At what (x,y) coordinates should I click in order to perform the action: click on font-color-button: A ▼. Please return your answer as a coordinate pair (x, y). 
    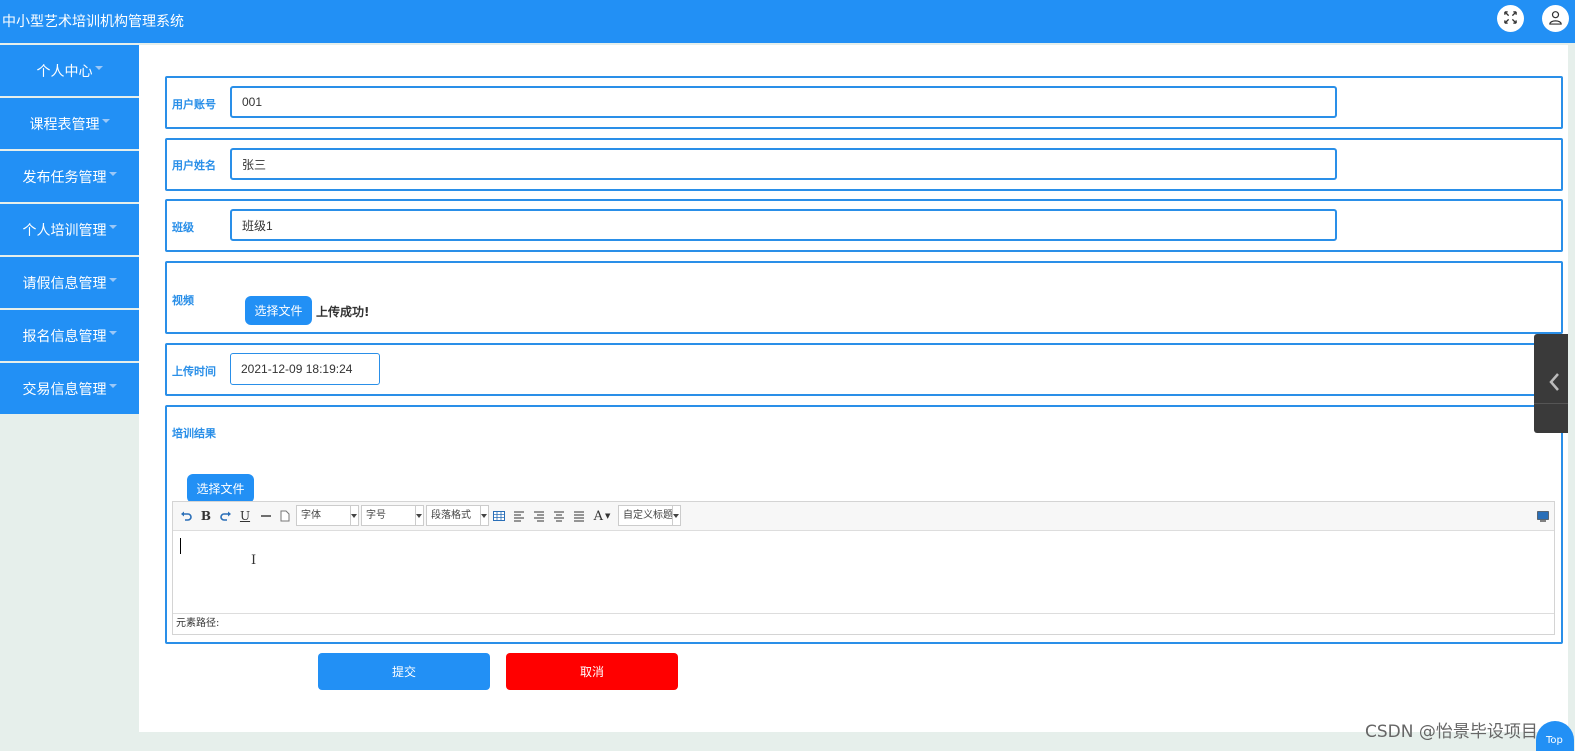
    Looking at the image, I should click on (602, 516).